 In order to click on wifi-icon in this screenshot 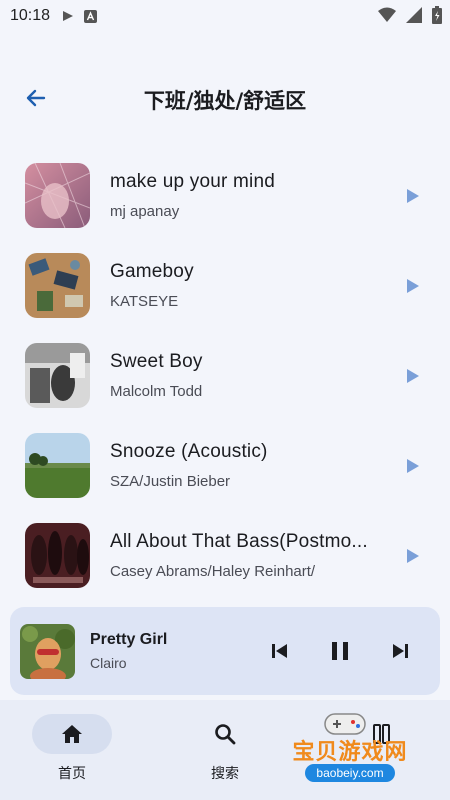, I will do `click(387, 17)`.